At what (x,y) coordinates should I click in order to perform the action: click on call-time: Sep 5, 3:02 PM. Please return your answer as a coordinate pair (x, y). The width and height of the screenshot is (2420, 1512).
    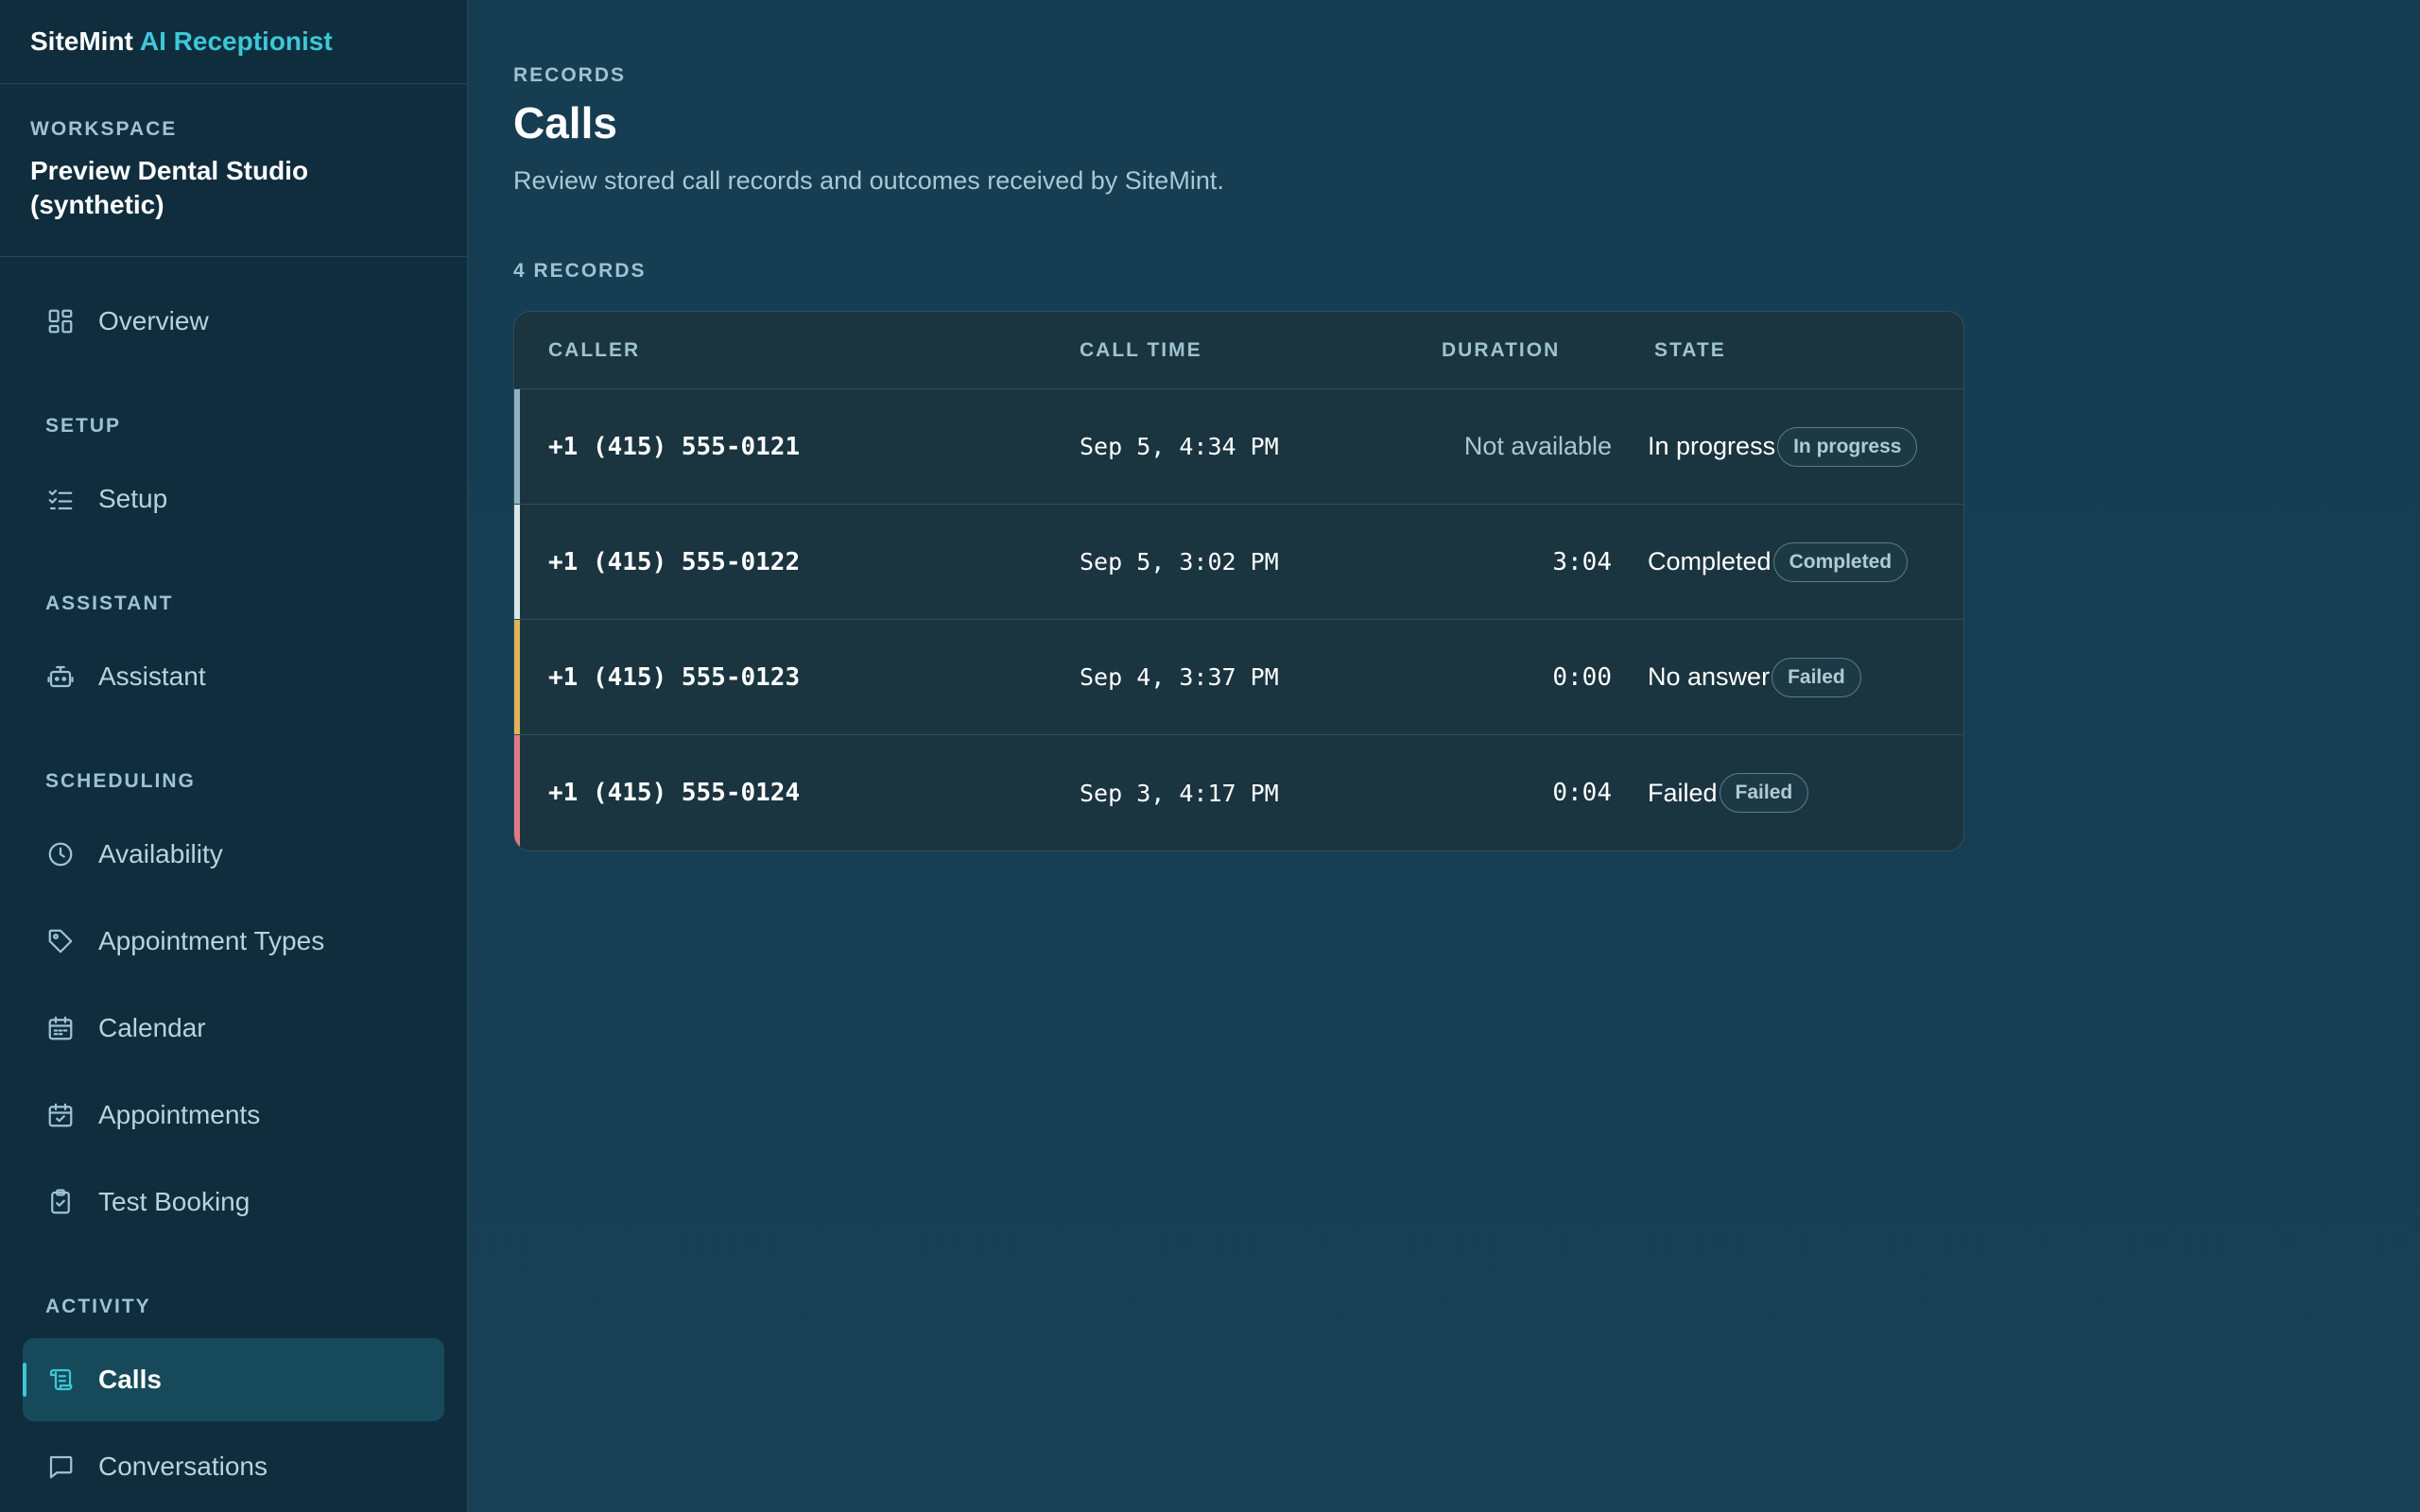
    Looking at the image, I should click on (1179, 562).